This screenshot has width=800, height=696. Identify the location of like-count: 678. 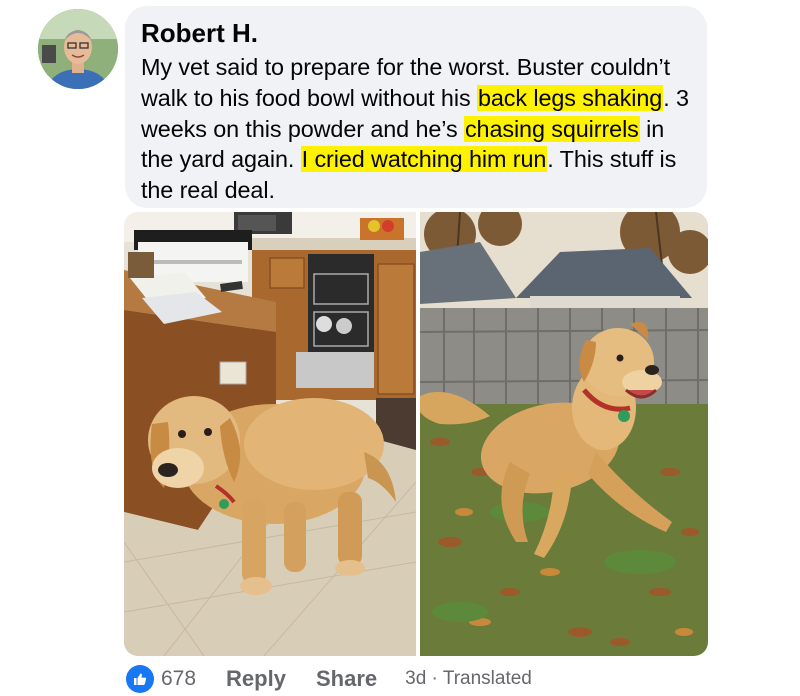
(178, 679).